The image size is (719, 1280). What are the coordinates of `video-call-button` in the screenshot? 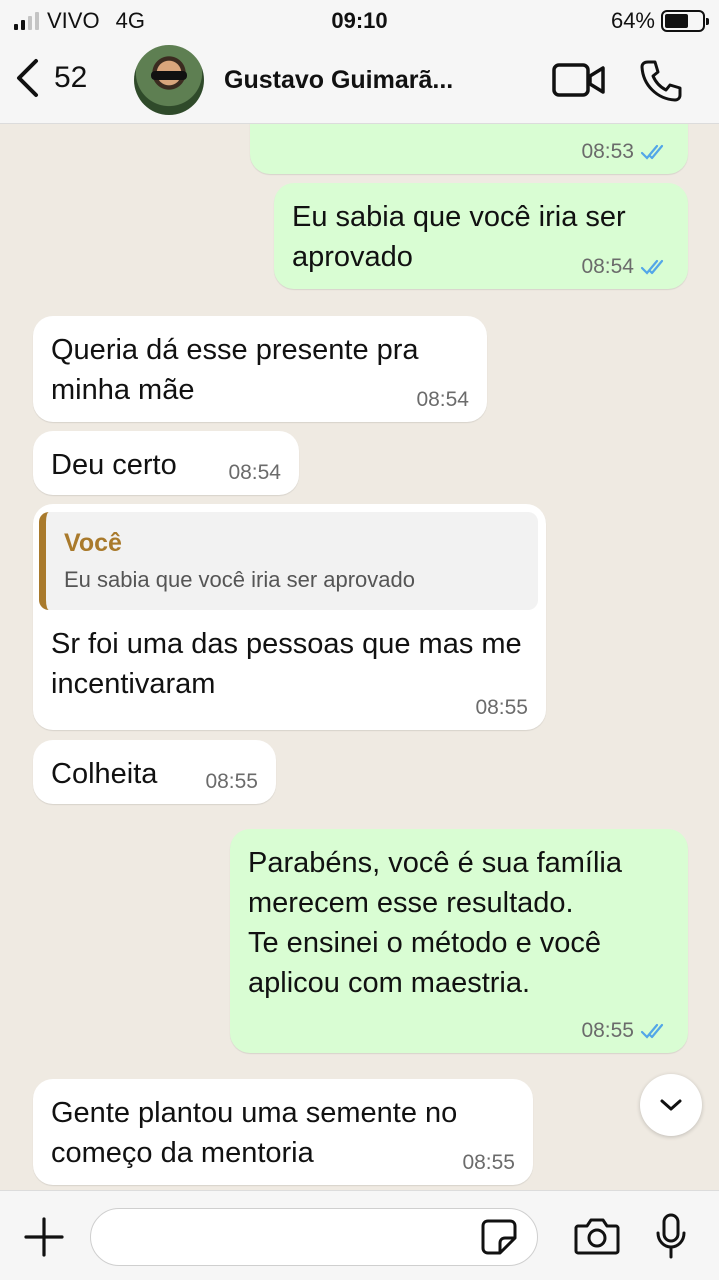 It's located at (579, 82).